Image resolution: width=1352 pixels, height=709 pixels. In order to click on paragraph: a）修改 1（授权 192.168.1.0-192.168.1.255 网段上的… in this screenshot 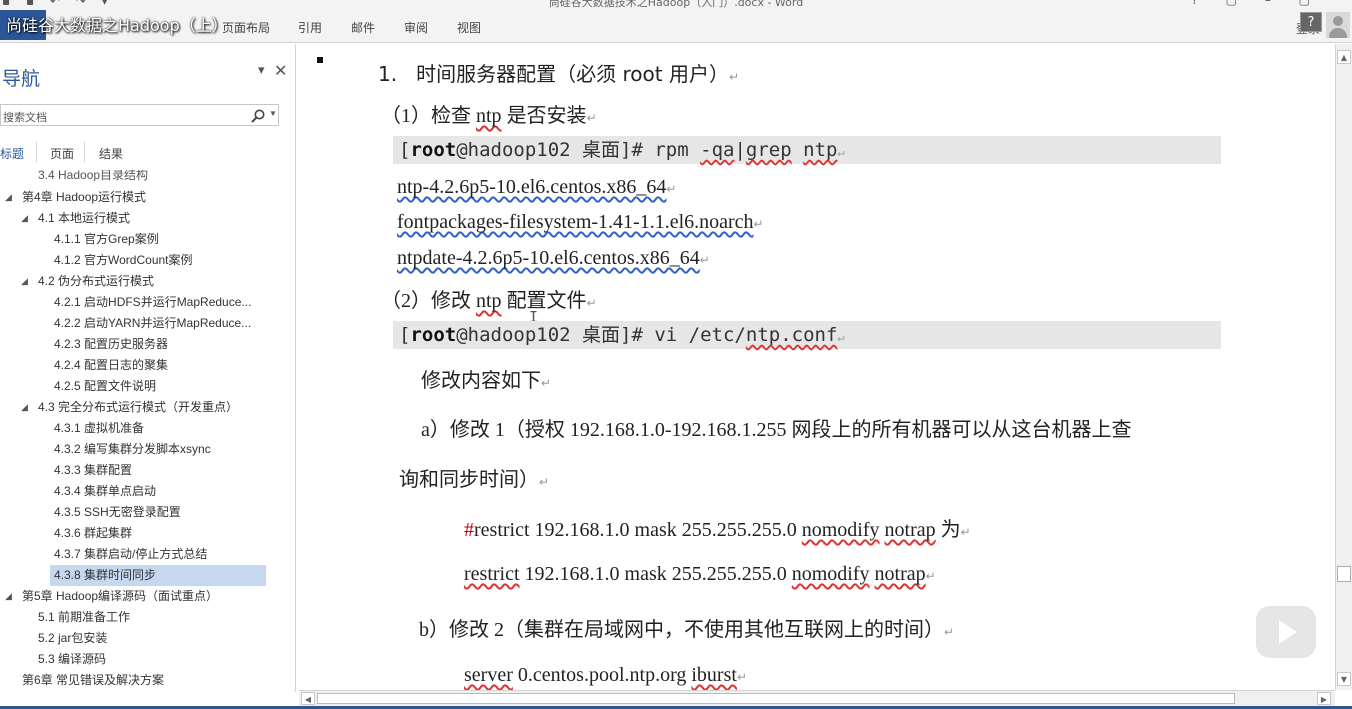, I will do `click(776, 430)`.